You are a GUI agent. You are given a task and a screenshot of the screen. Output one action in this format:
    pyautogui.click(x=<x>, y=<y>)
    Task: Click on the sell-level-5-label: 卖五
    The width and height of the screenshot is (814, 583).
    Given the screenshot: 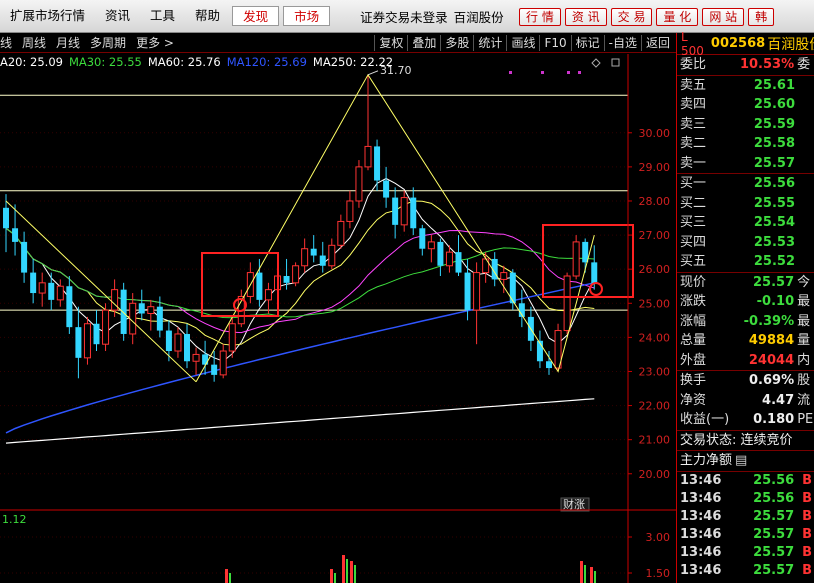 What is the action you would take?
    pyautogui.click(x=693, y=85)
    